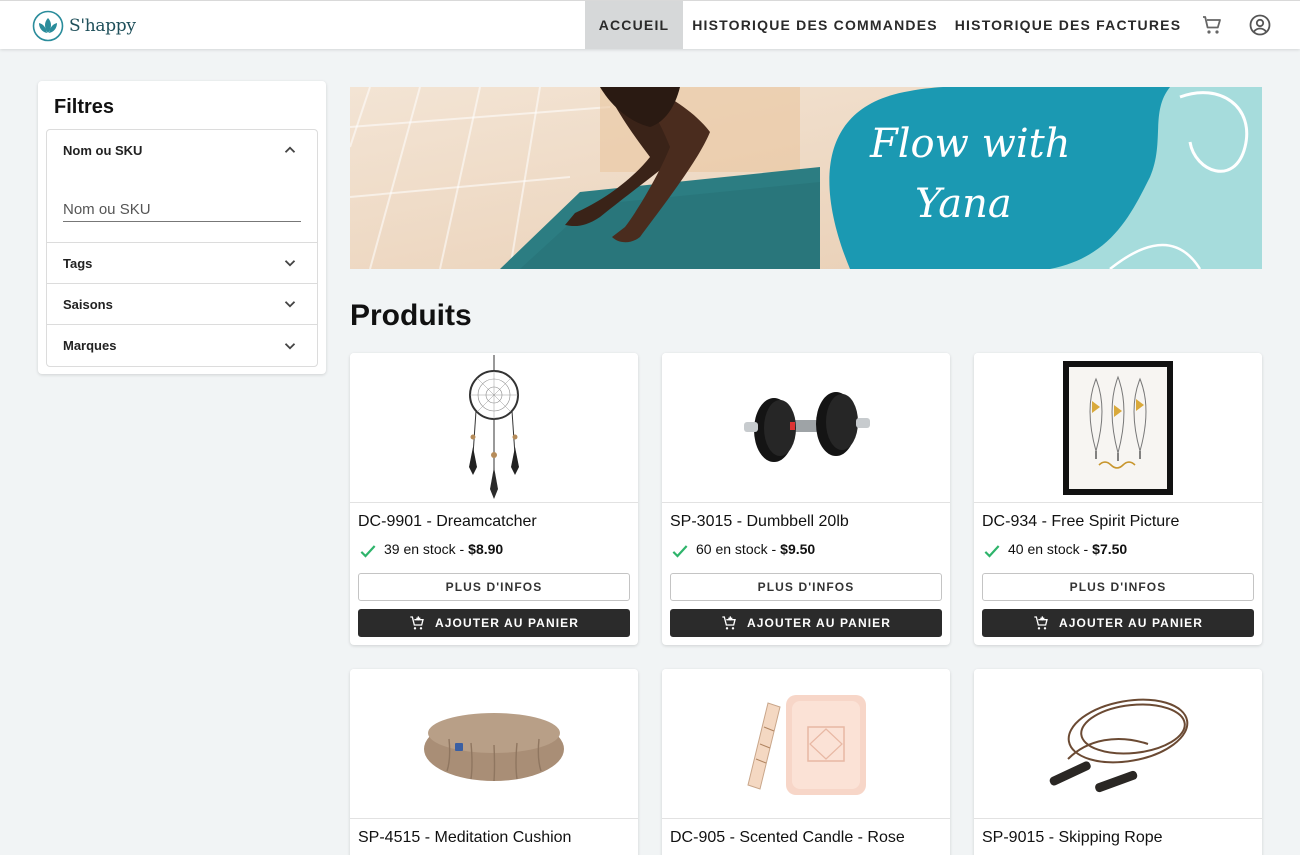 The height and width of the screenshot is (855, 1300). I want to click on filter-label: Saisons, so click(88, 304).